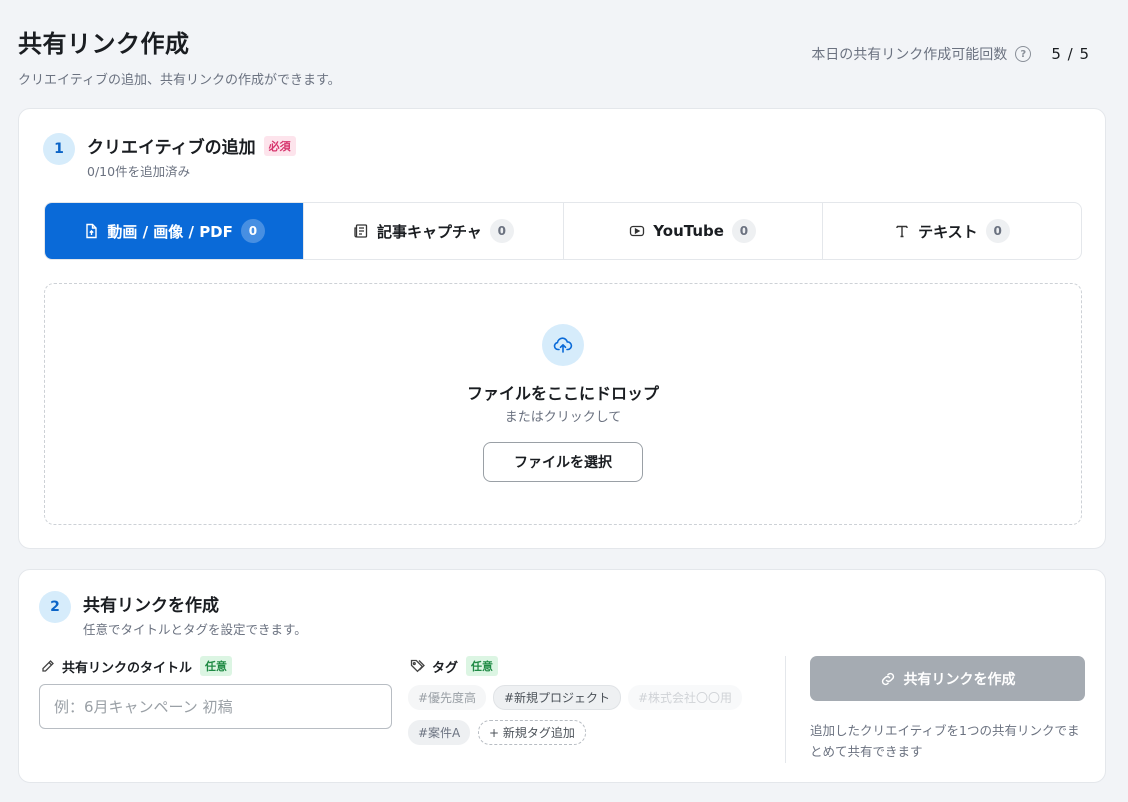  I want to click on create-link-note: 追加したクリエイティブを1つの共有リンクでまとめて共有できます, so click(945, 741).